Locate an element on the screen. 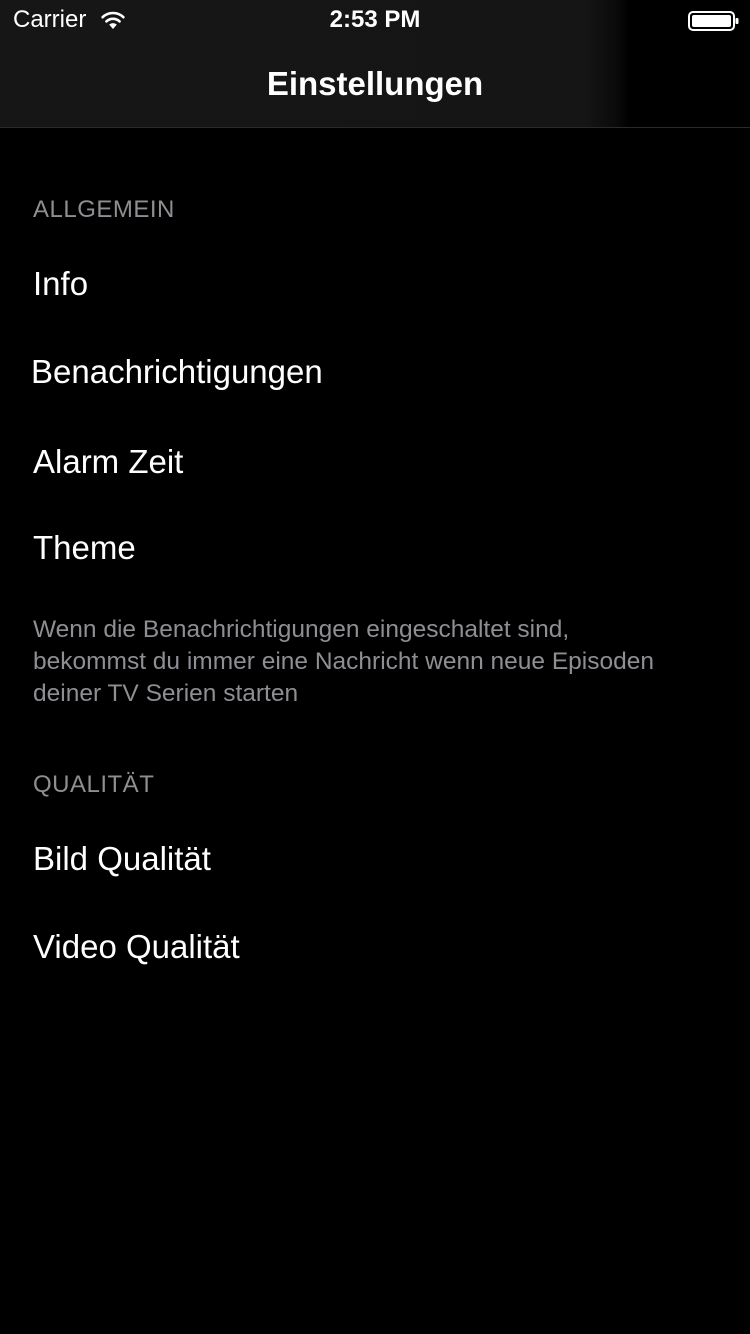 This screenshot has width=750, height=1334. settings-row-benachrichtigungen: Benachrichtigungen is located at coordinates (375, 370).